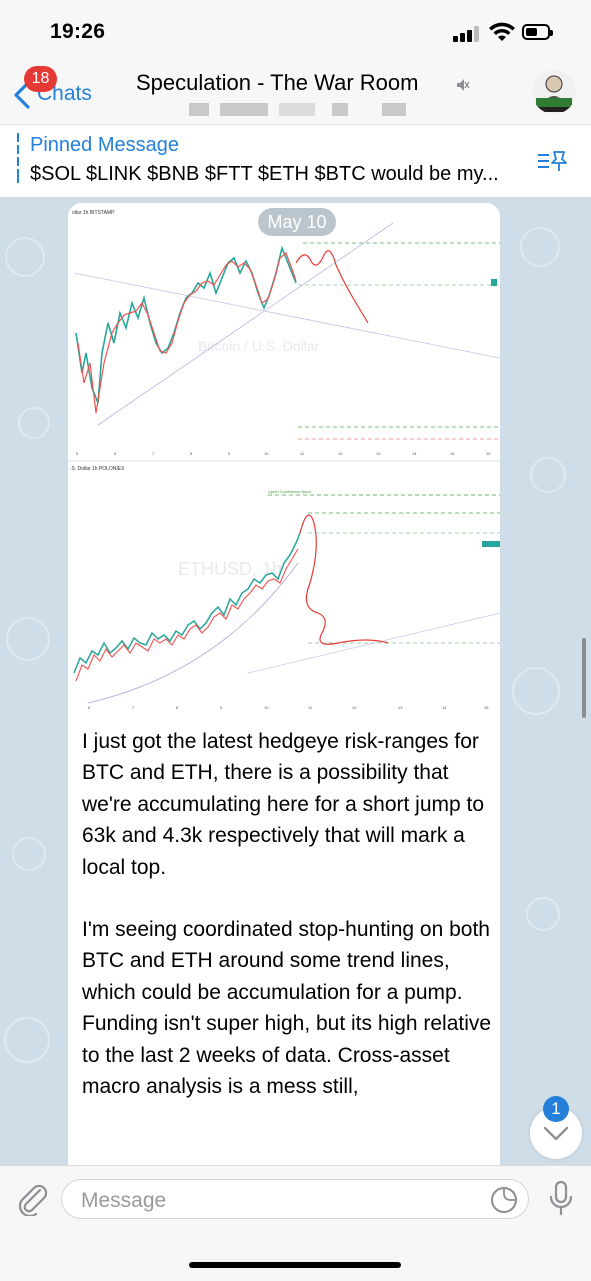 The height and width of the screenshot is (1281, 591). I want to click on tick-bottom: 6, so click(89, 707).